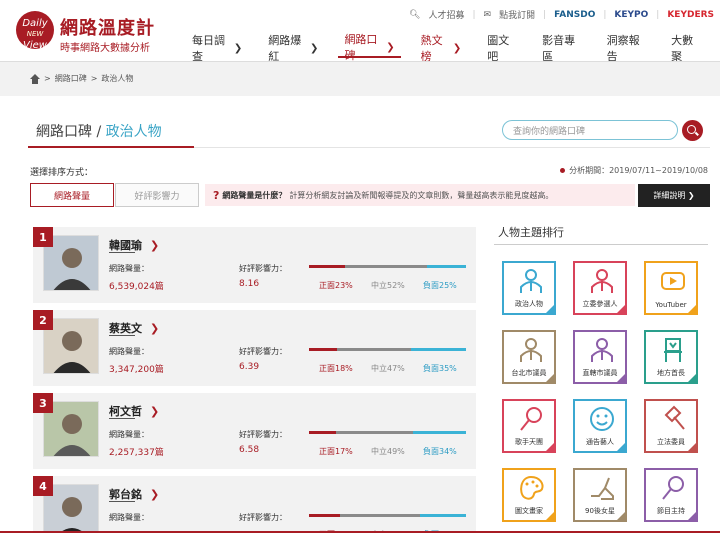  What do you see at coordinates (674, 195) in the screenshot?
I see `details-button: 詳細說明 ❯` at bounding box center [674, 195].